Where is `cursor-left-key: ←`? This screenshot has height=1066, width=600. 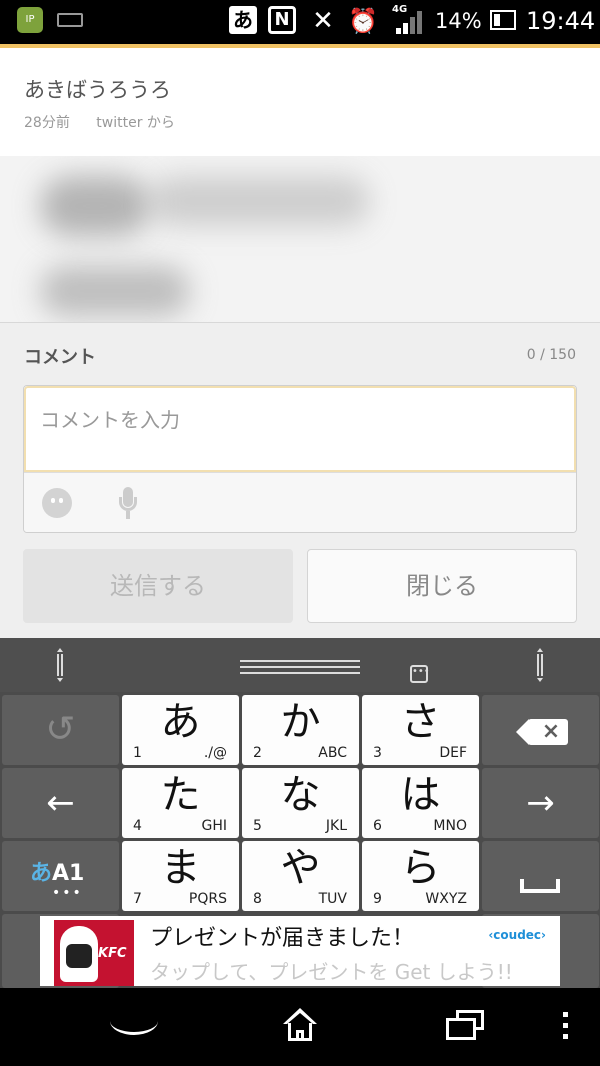 cursor-left-key: ← is located at coordinates (60, 803).